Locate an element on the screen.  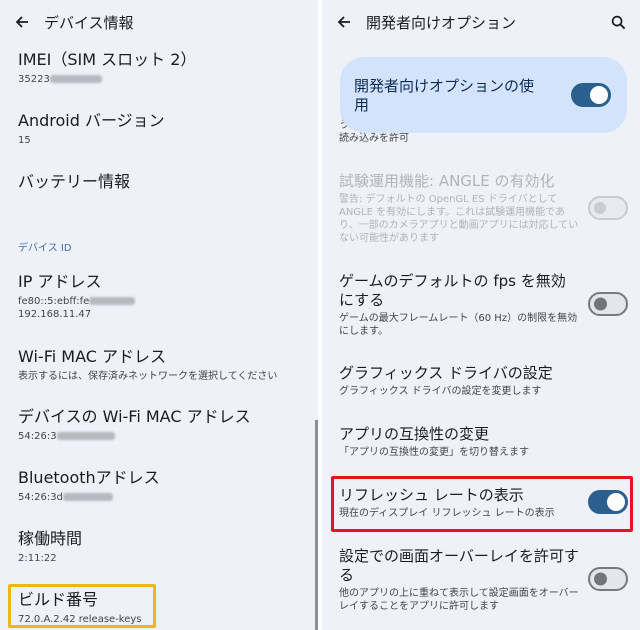
search-icon is located at coordinates (618, 22).